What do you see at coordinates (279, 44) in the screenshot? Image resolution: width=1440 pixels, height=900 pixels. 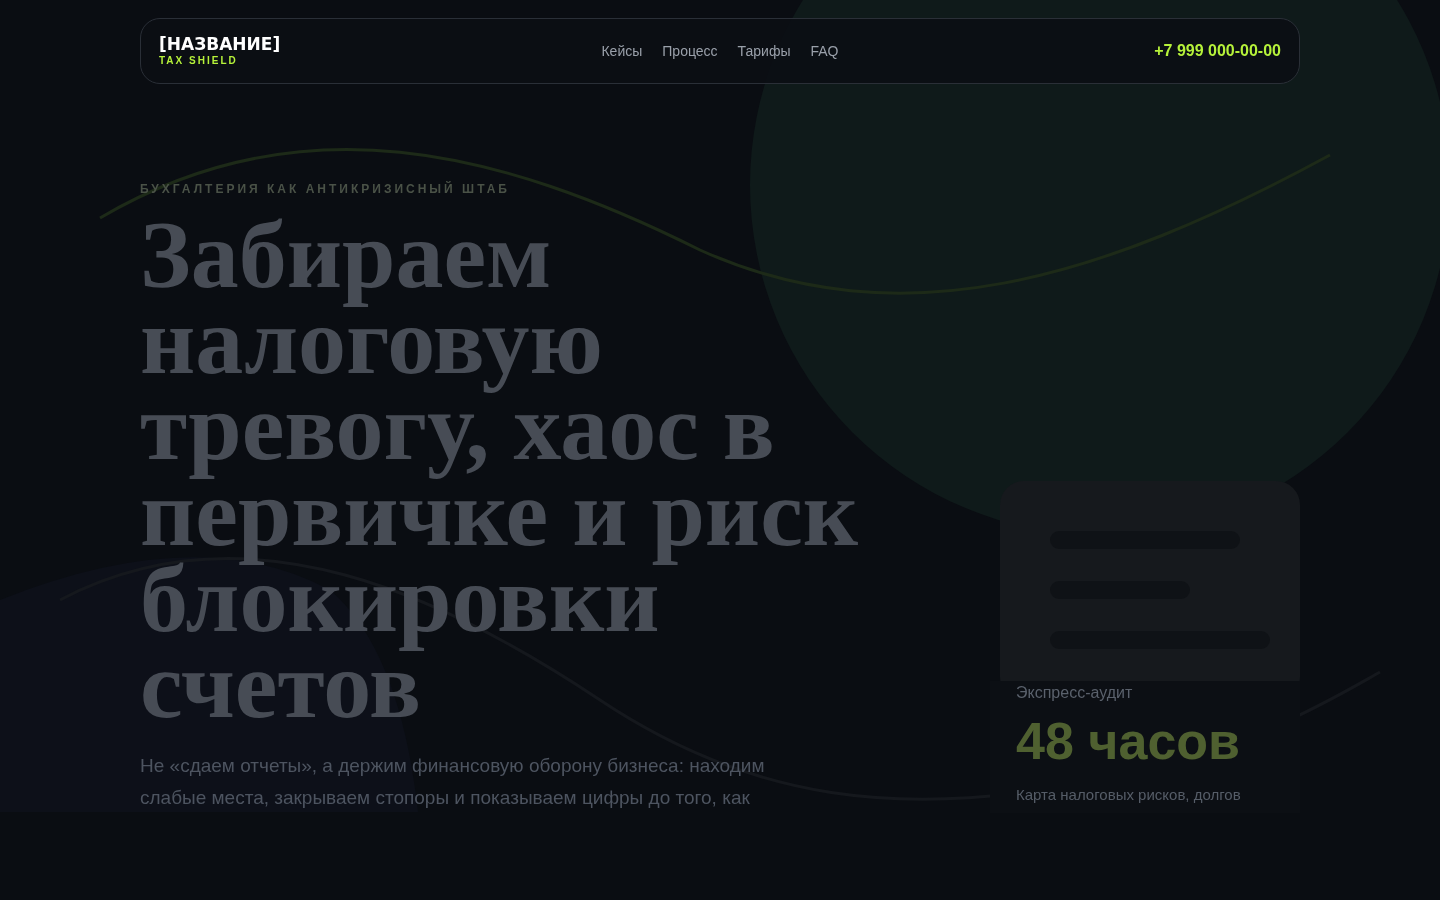 I see `logo-text: [НАЗВАНИЕ]` at bounding box center [279, 44].